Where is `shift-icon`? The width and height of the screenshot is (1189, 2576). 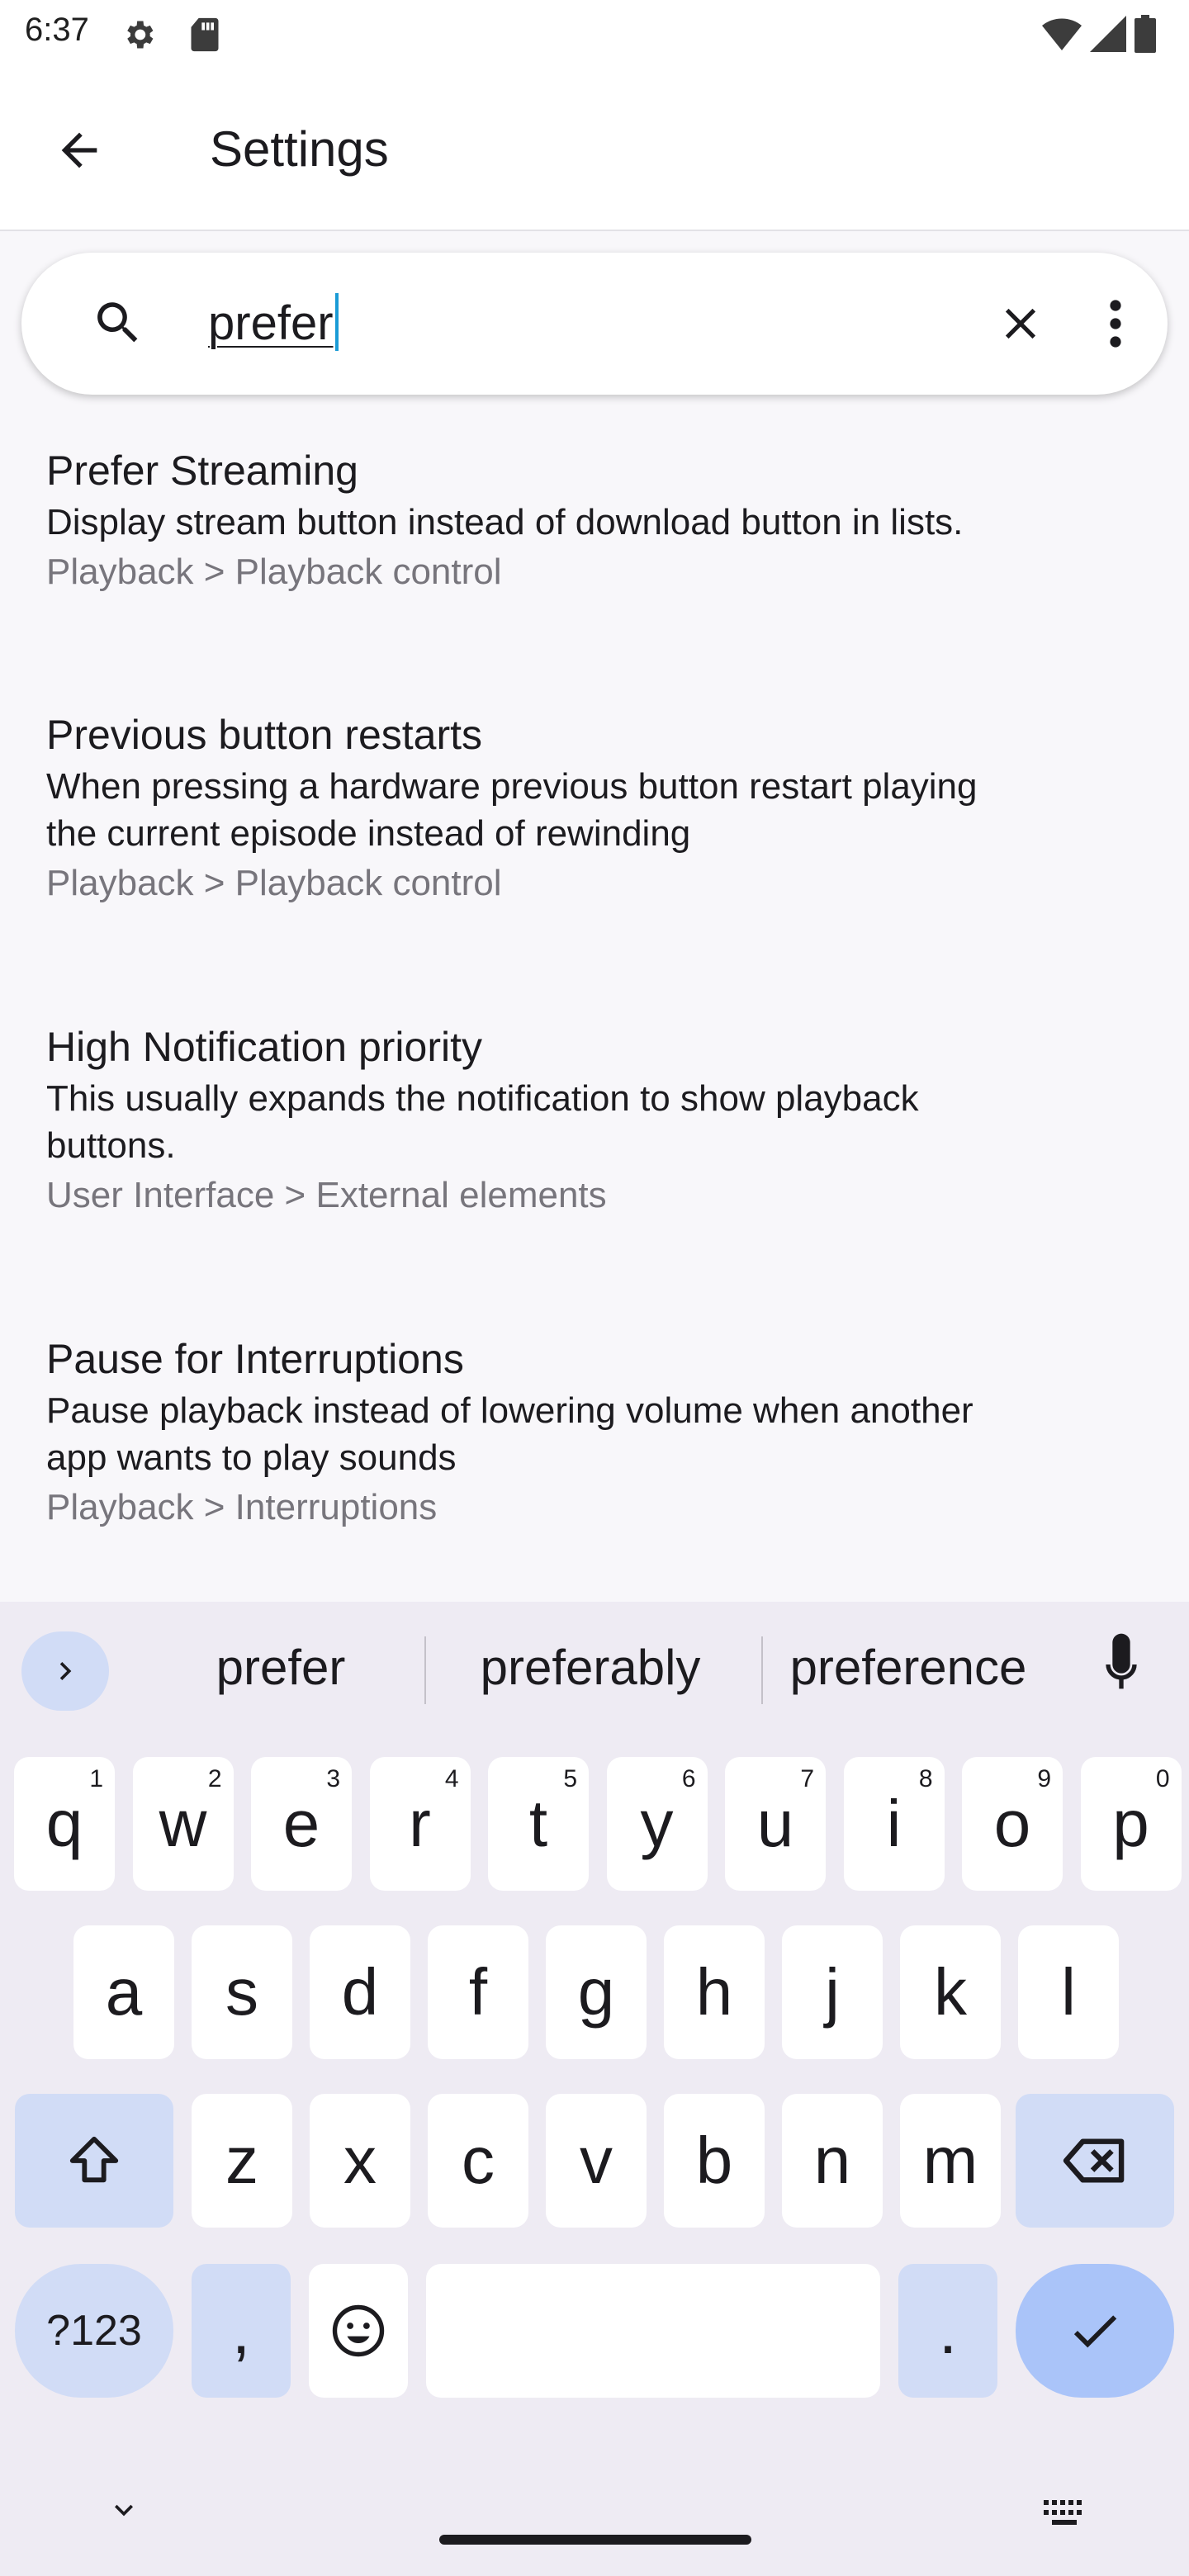
shift-icon is located at coordinates (94, 2159).